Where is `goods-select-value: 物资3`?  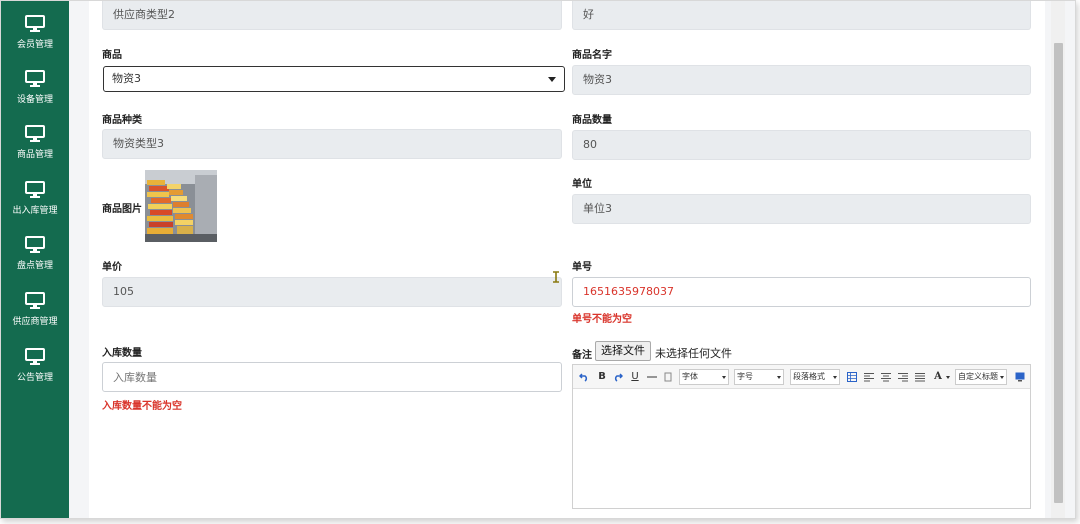 goods-select-value: 物资3 is located at coordinates (126, 78).